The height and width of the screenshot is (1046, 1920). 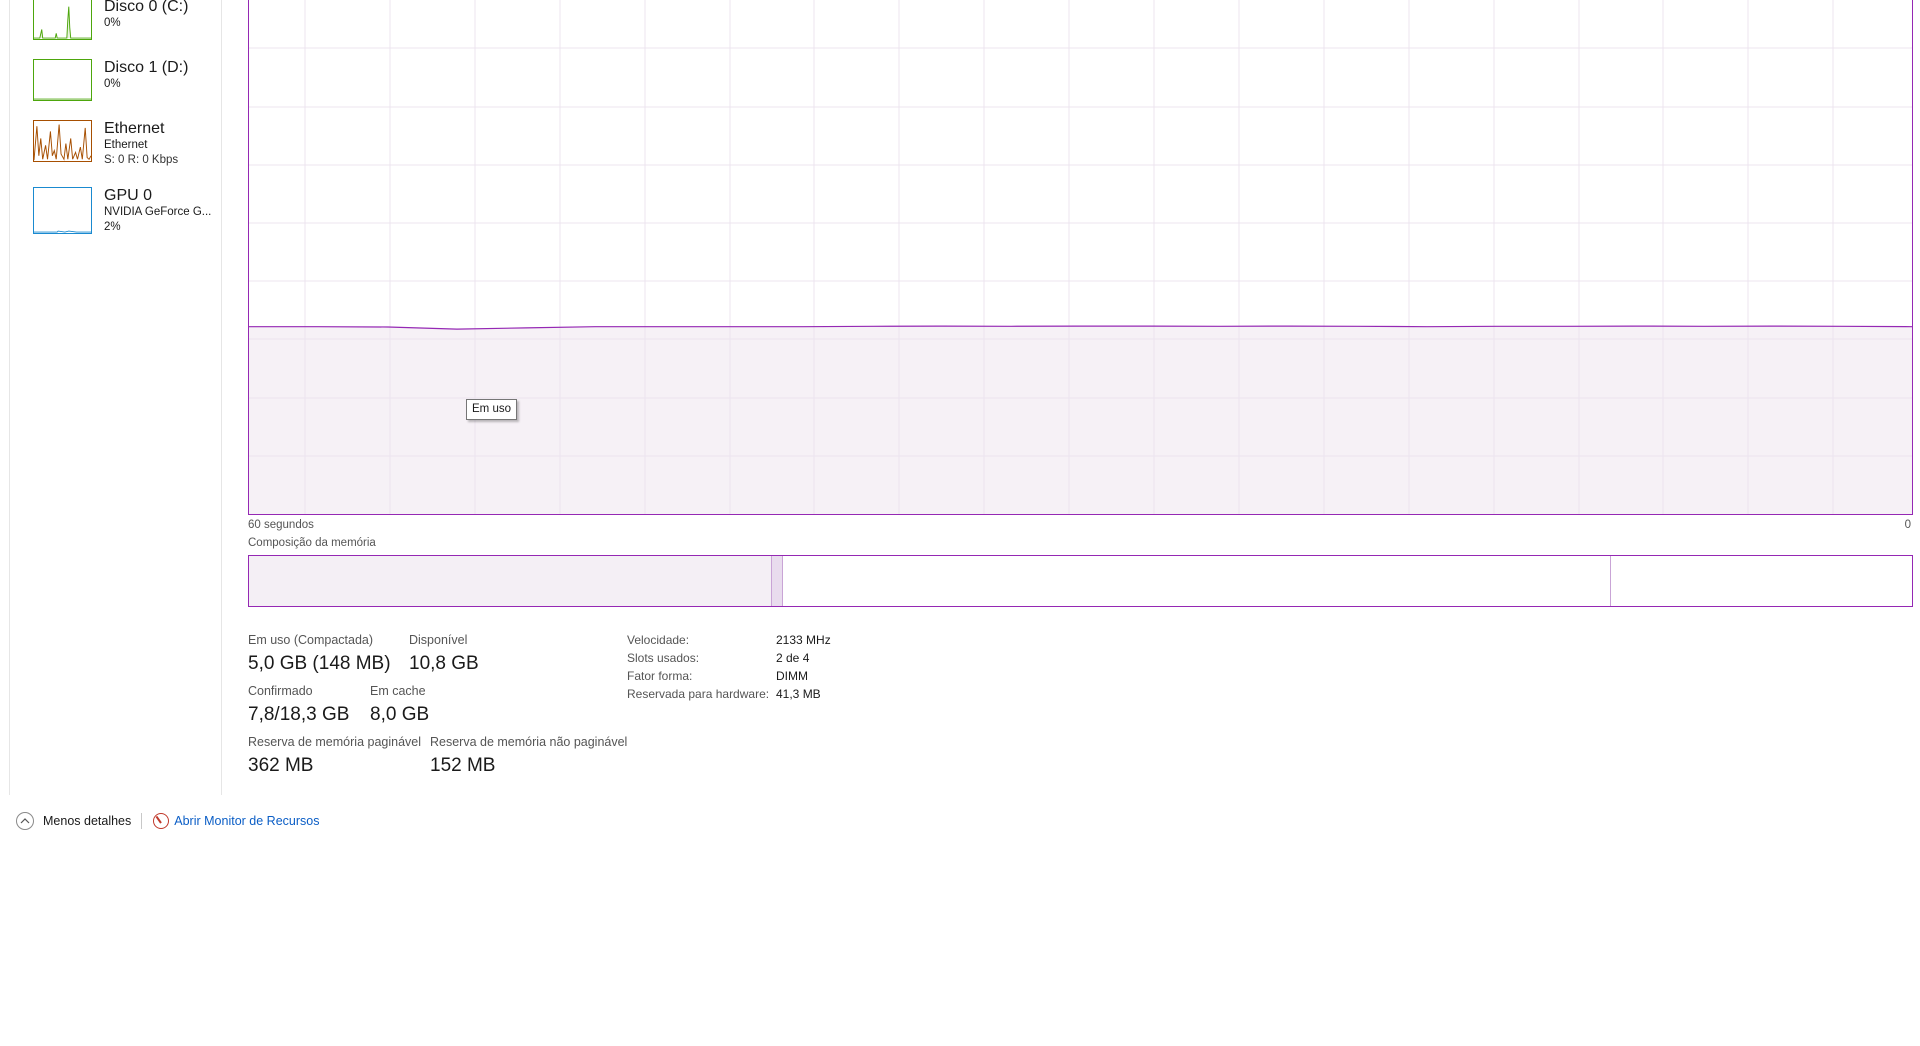 I want to click on stat-committed: Confirmado 7,8/18,3 GB, so click(x=298, y=705).